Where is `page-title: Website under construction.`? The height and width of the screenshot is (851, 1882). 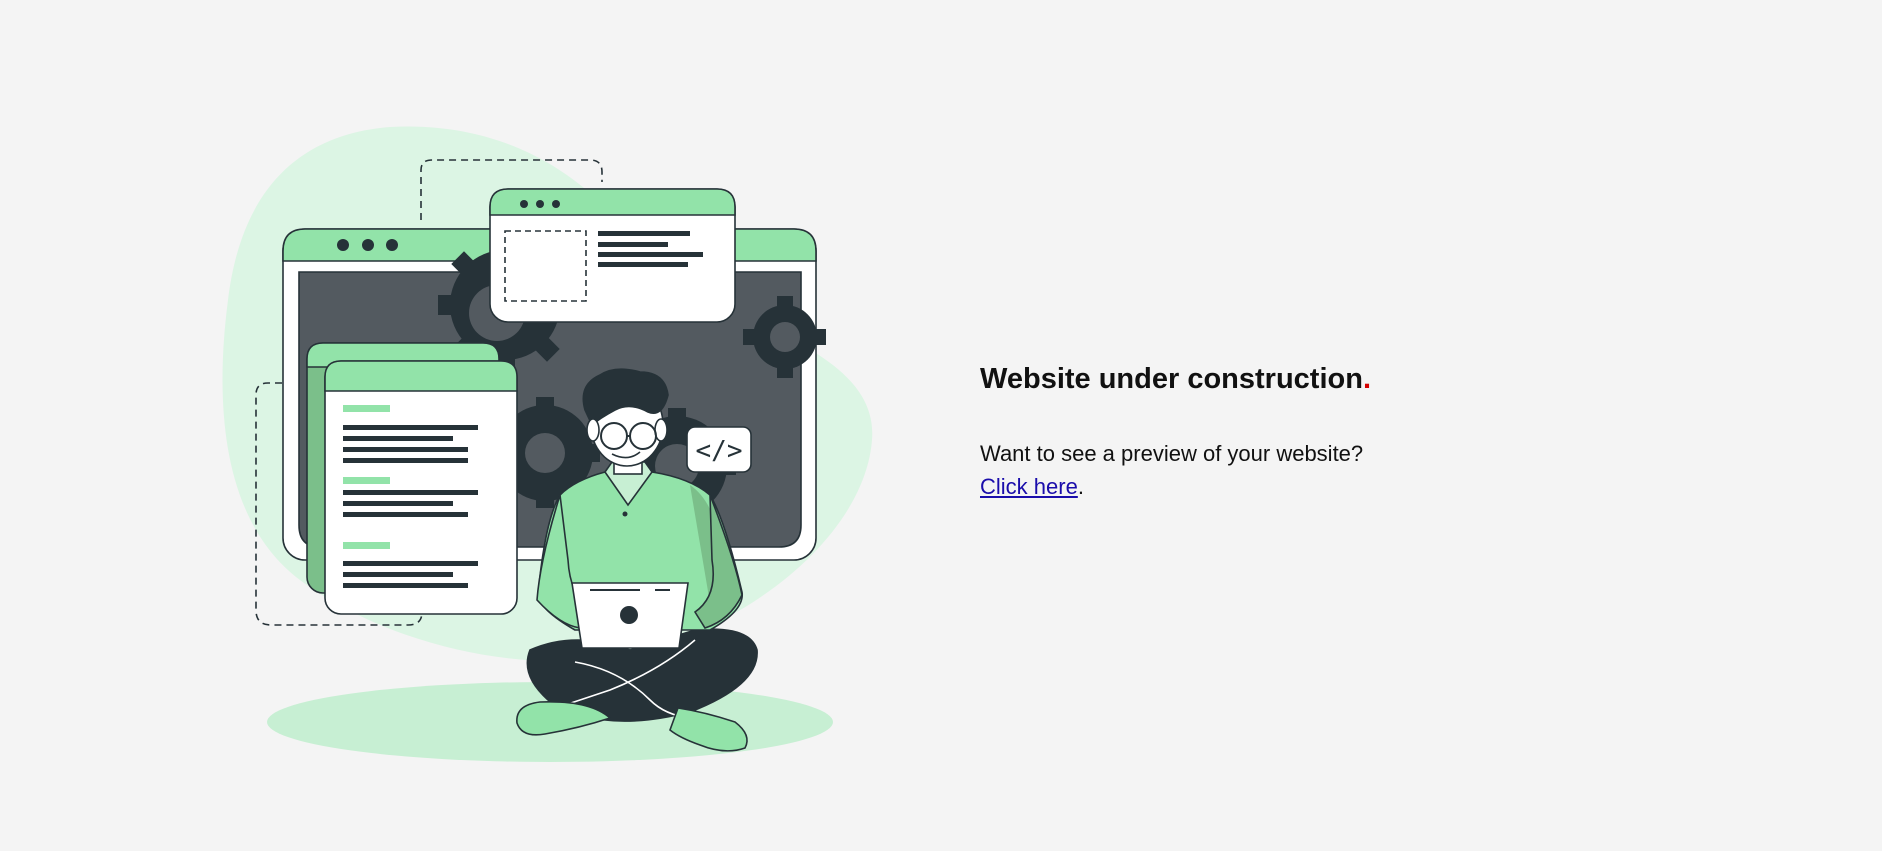 page-title: Website under construction. is located at coordinates (1280, 379).